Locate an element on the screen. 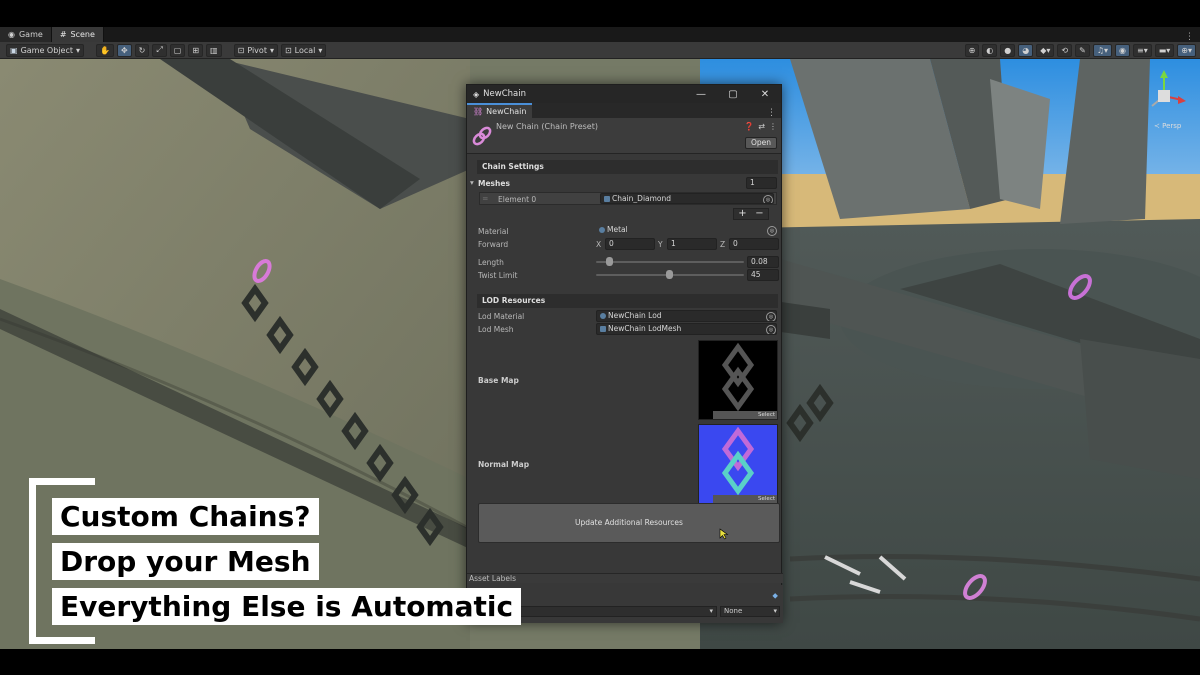  label-tag-icon: ⬥ is located at coordinates (775, 596).